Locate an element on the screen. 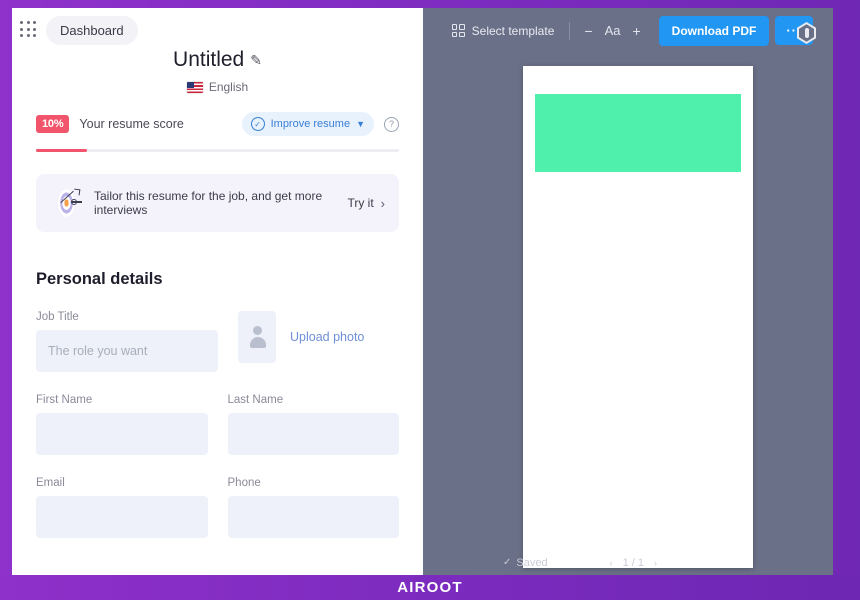 This screenshot has width=860, height=600. last-name-field-group: Last Name is located at coordinates (313, 424).